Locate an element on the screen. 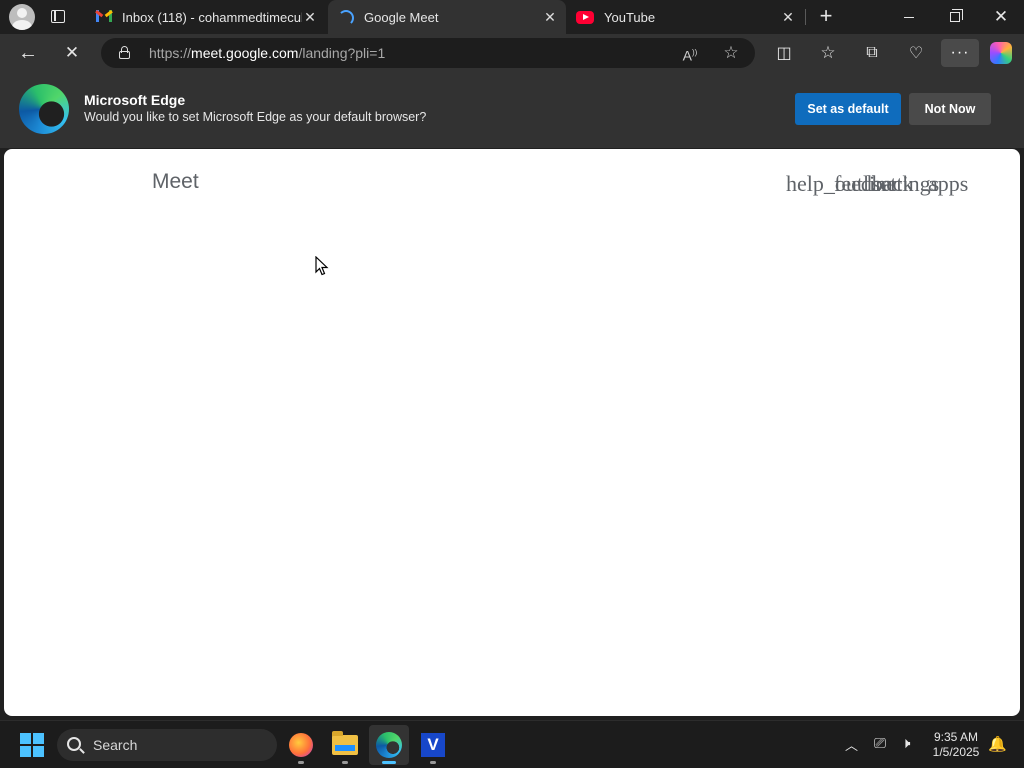  tab-title: YouTube is located at coordinates (630, 17).